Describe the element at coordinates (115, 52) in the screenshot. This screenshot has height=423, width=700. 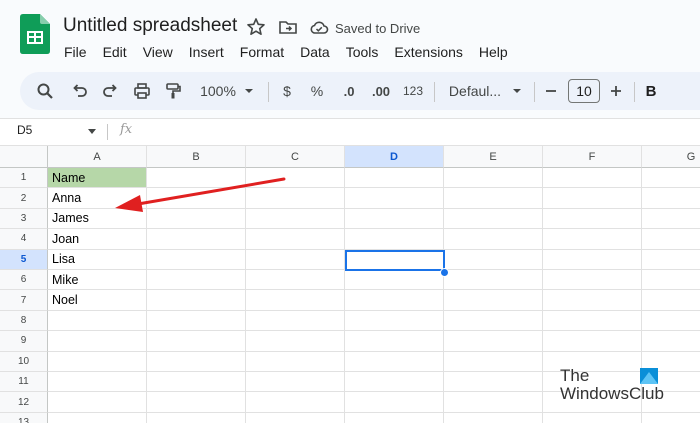
I see `menu-edit: Edit` at that location.